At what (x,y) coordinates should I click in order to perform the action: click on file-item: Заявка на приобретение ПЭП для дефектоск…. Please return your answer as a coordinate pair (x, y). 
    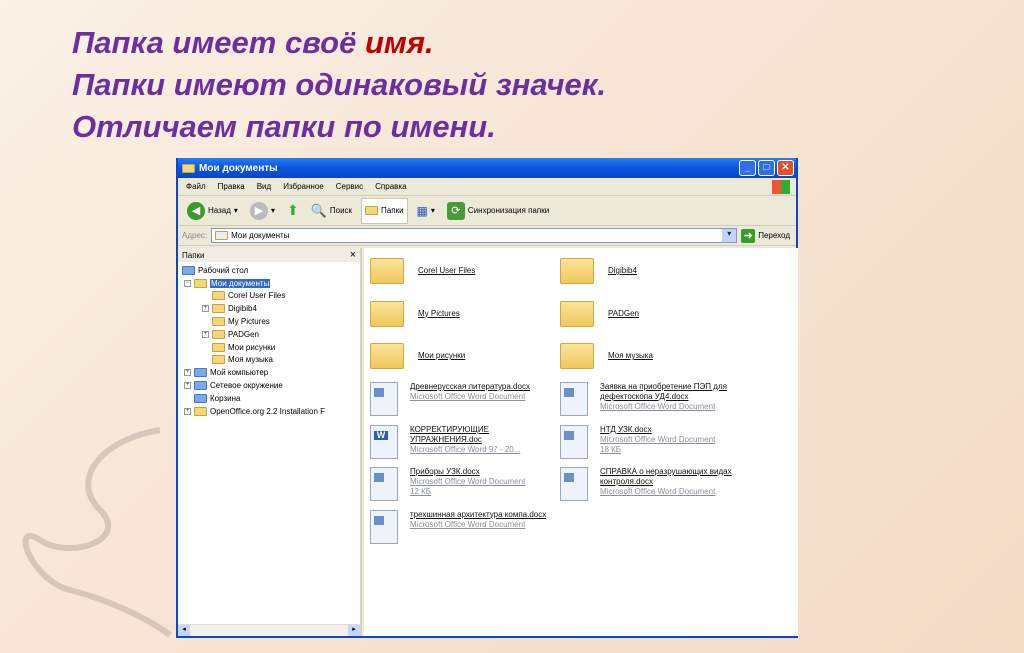
    Looking at the image, I should click on (660, 399).